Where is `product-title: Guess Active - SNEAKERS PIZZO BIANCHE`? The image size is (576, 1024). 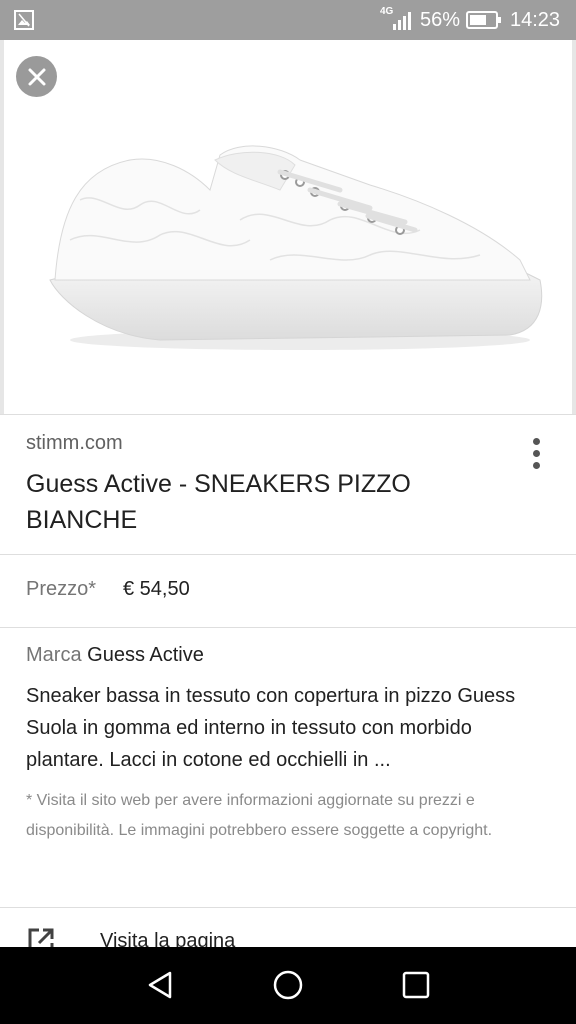 product-title: Guess Active - SNEAKERS PIZZO BIANCHE is located at coordinates (261, 502).